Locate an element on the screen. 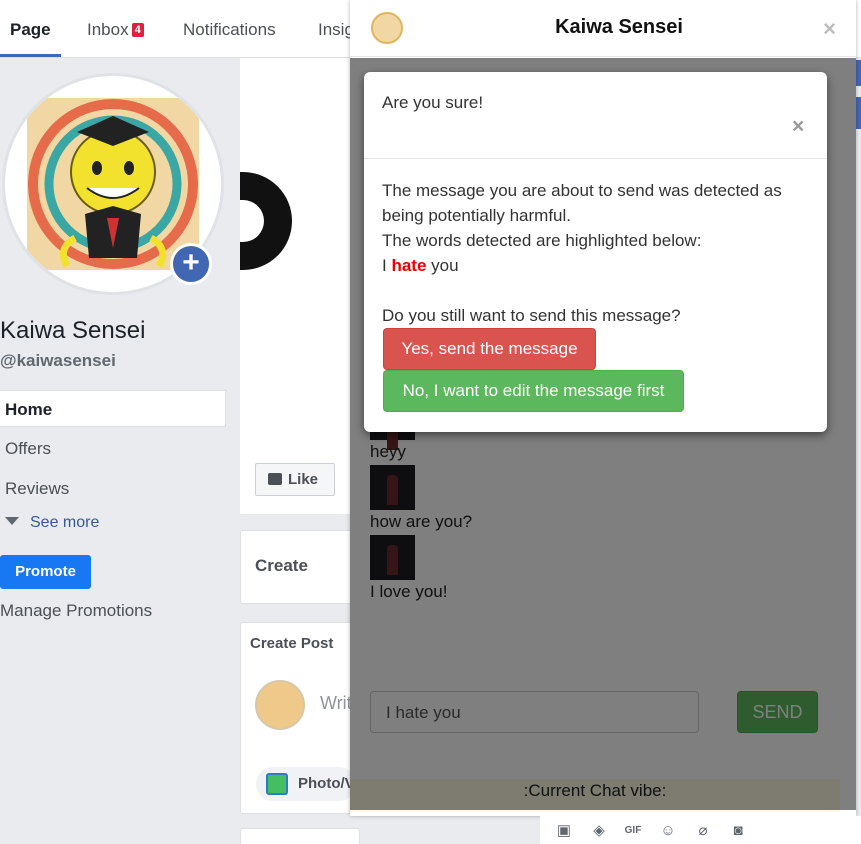  message-word: you is located at coordinates (445, 265).